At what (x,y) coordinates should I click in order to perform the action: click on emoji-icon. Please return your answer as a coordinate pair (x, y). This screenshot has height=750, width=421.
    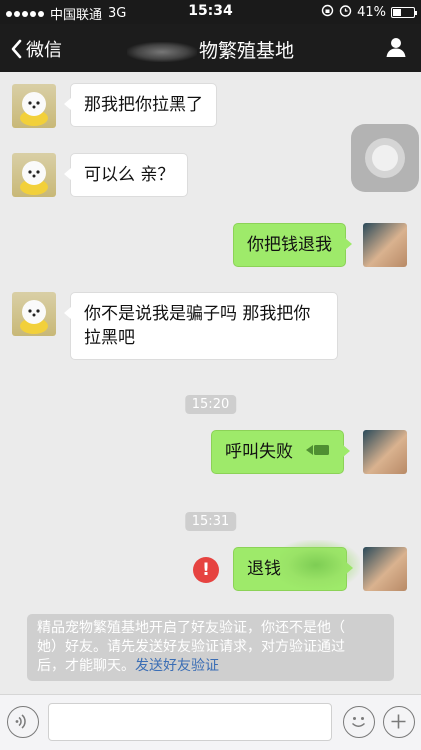
    Looking at the image, I should click on (358, 722).